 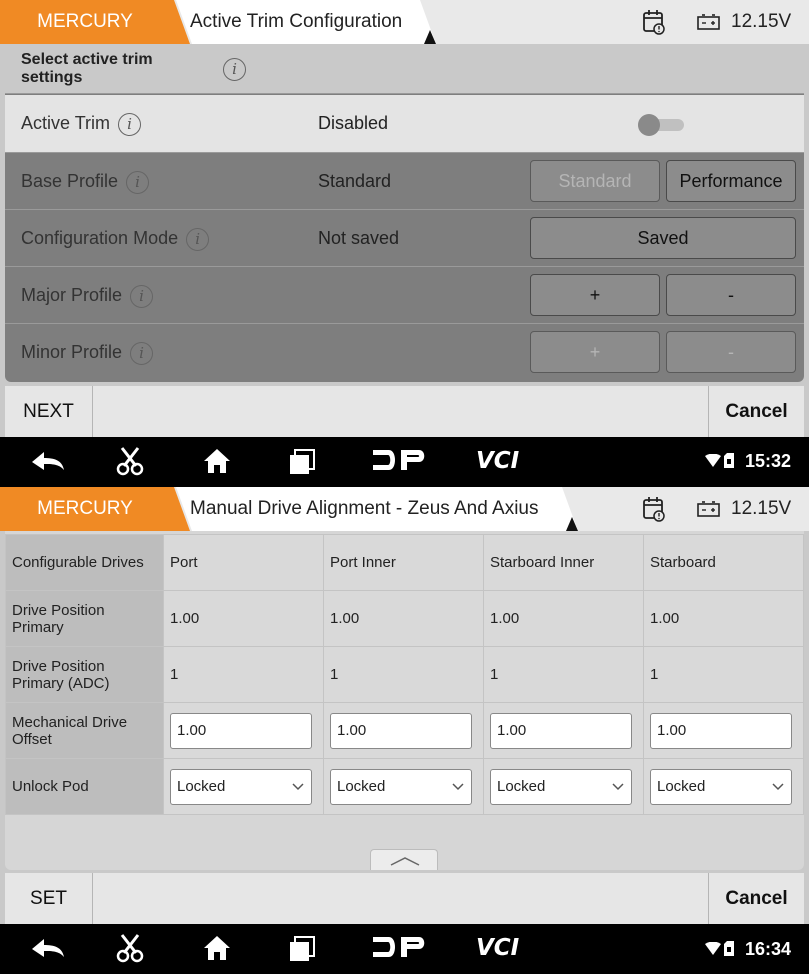 I want to click on section-header: Select active trim settings i, so click(x=404, y=69).